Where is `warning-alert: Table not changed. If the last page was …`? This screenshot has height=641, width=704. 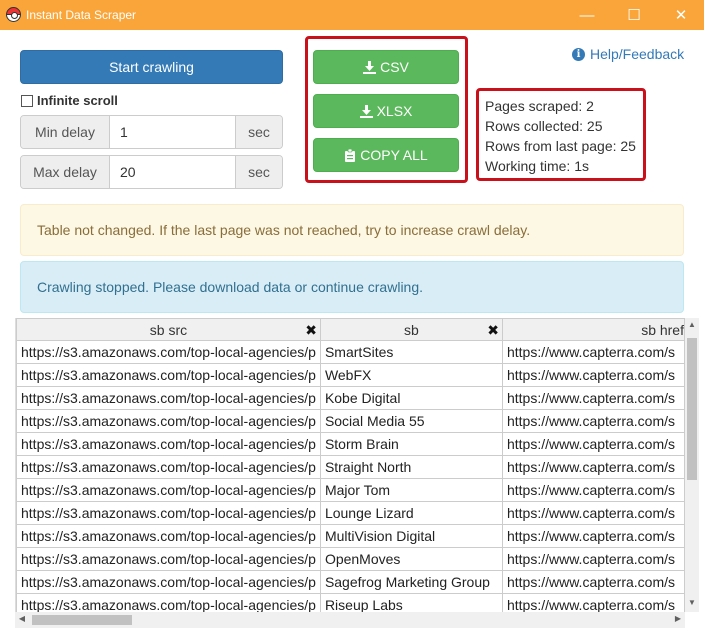
warning-alert: Table not changed. If the last page was … is located at coordinates (352, 230).